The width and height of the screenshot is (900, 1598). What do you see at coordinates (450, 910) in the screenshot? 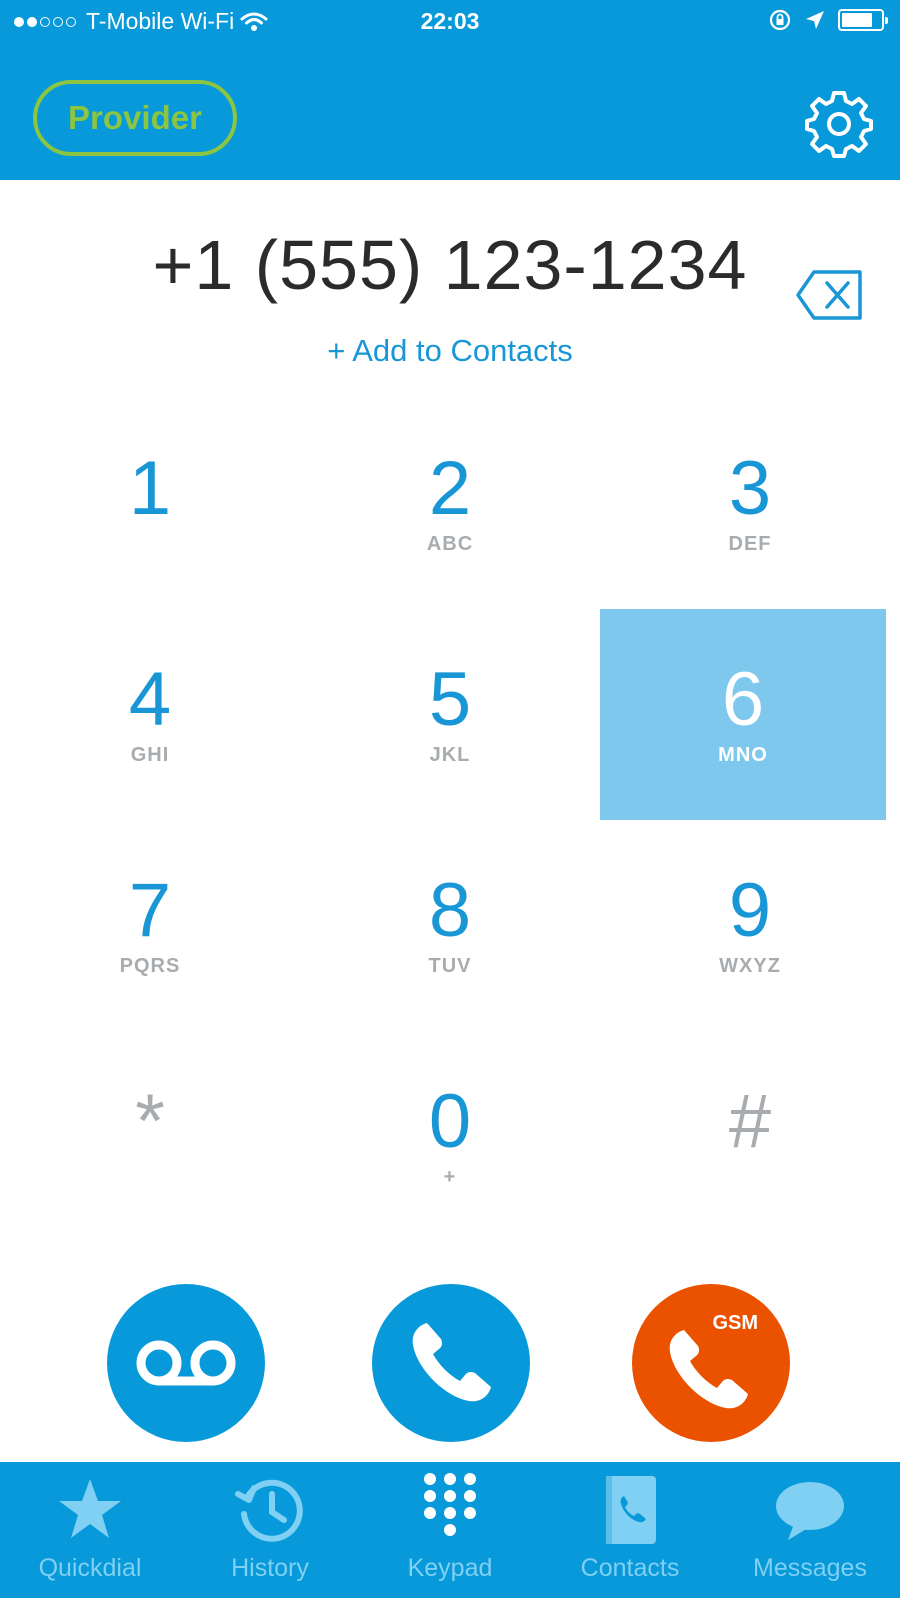
I see `key-digit: 8` at bounding box center [450, 910].